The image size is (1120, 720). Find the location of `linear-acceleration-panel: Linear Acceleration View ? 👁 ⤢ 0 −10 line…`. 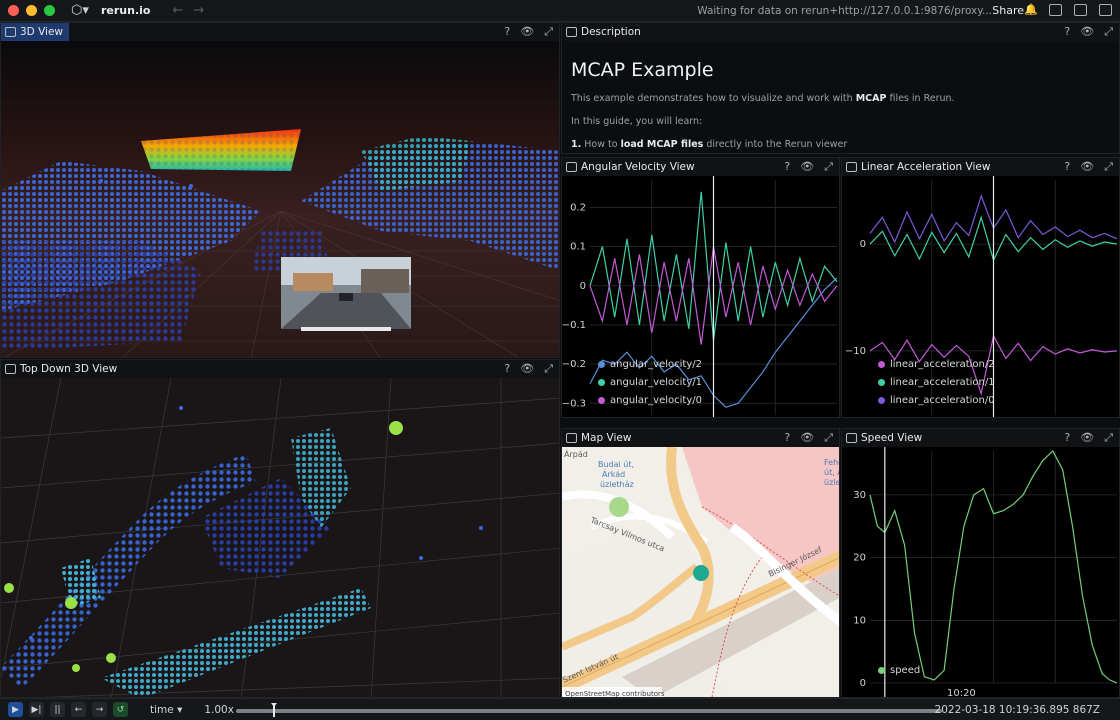

linear-acceleration-panel: Linear Acceleration View ? 👁 ⤢ 0 −10 line… is located at coordinates (980, 287).